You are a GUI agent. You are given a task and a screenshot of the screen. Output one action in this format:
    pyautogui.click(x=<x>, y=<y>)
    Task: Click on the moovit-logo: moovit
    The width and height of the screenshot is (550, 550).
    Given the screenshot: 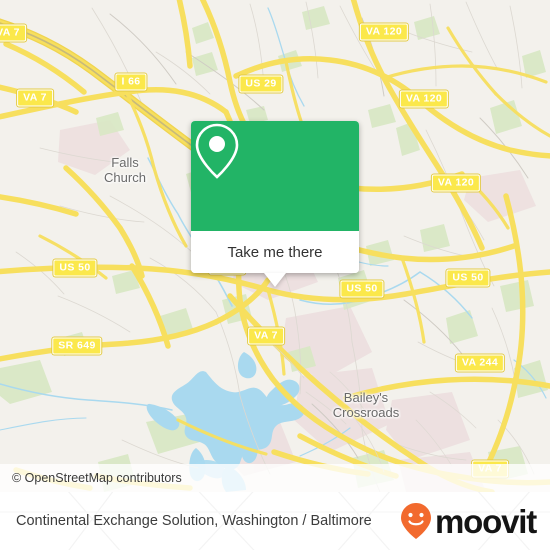 What is the action you would take?
    pyautogui.click(x=468, y=521)
    